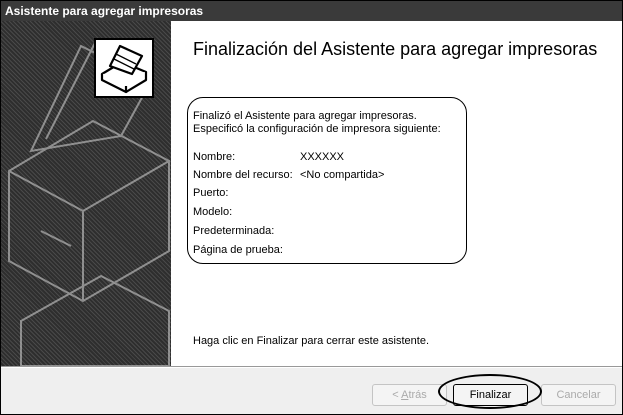 Image resolution: width=623 pixels, height=415 pixels. I want to click on setting-row-pagina-prueba: Página de prueba:, so click(403, 250).